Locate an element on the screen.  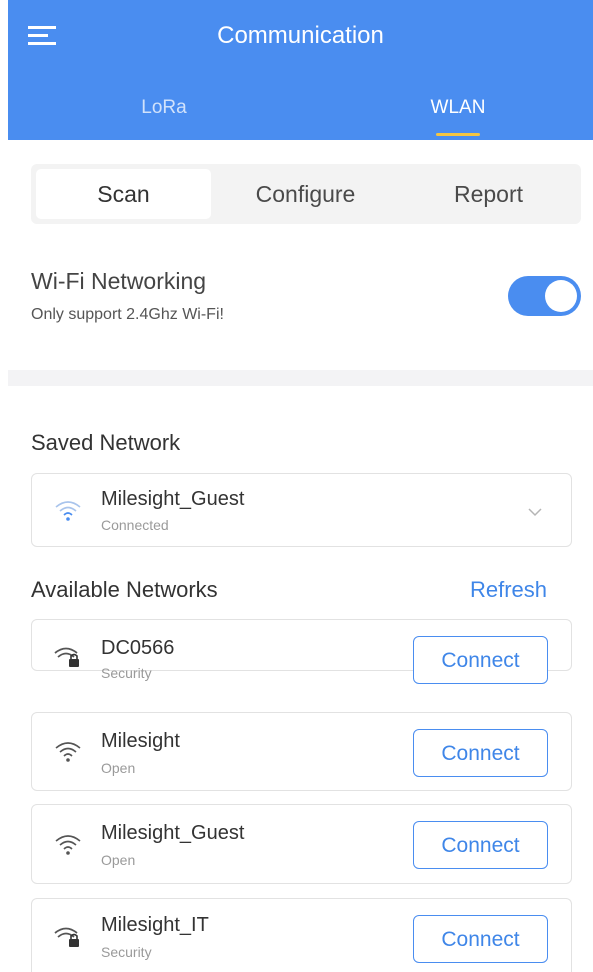
tab-wlan: WLAN is located at coordinates (458, 115).